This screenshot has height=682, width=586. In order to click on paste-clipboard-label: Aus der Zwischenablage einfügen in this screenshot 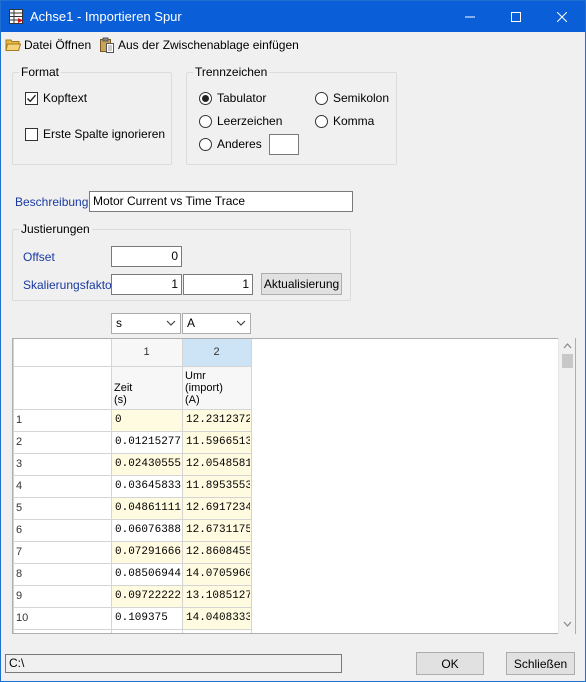, I will do `click(208, 45)`.